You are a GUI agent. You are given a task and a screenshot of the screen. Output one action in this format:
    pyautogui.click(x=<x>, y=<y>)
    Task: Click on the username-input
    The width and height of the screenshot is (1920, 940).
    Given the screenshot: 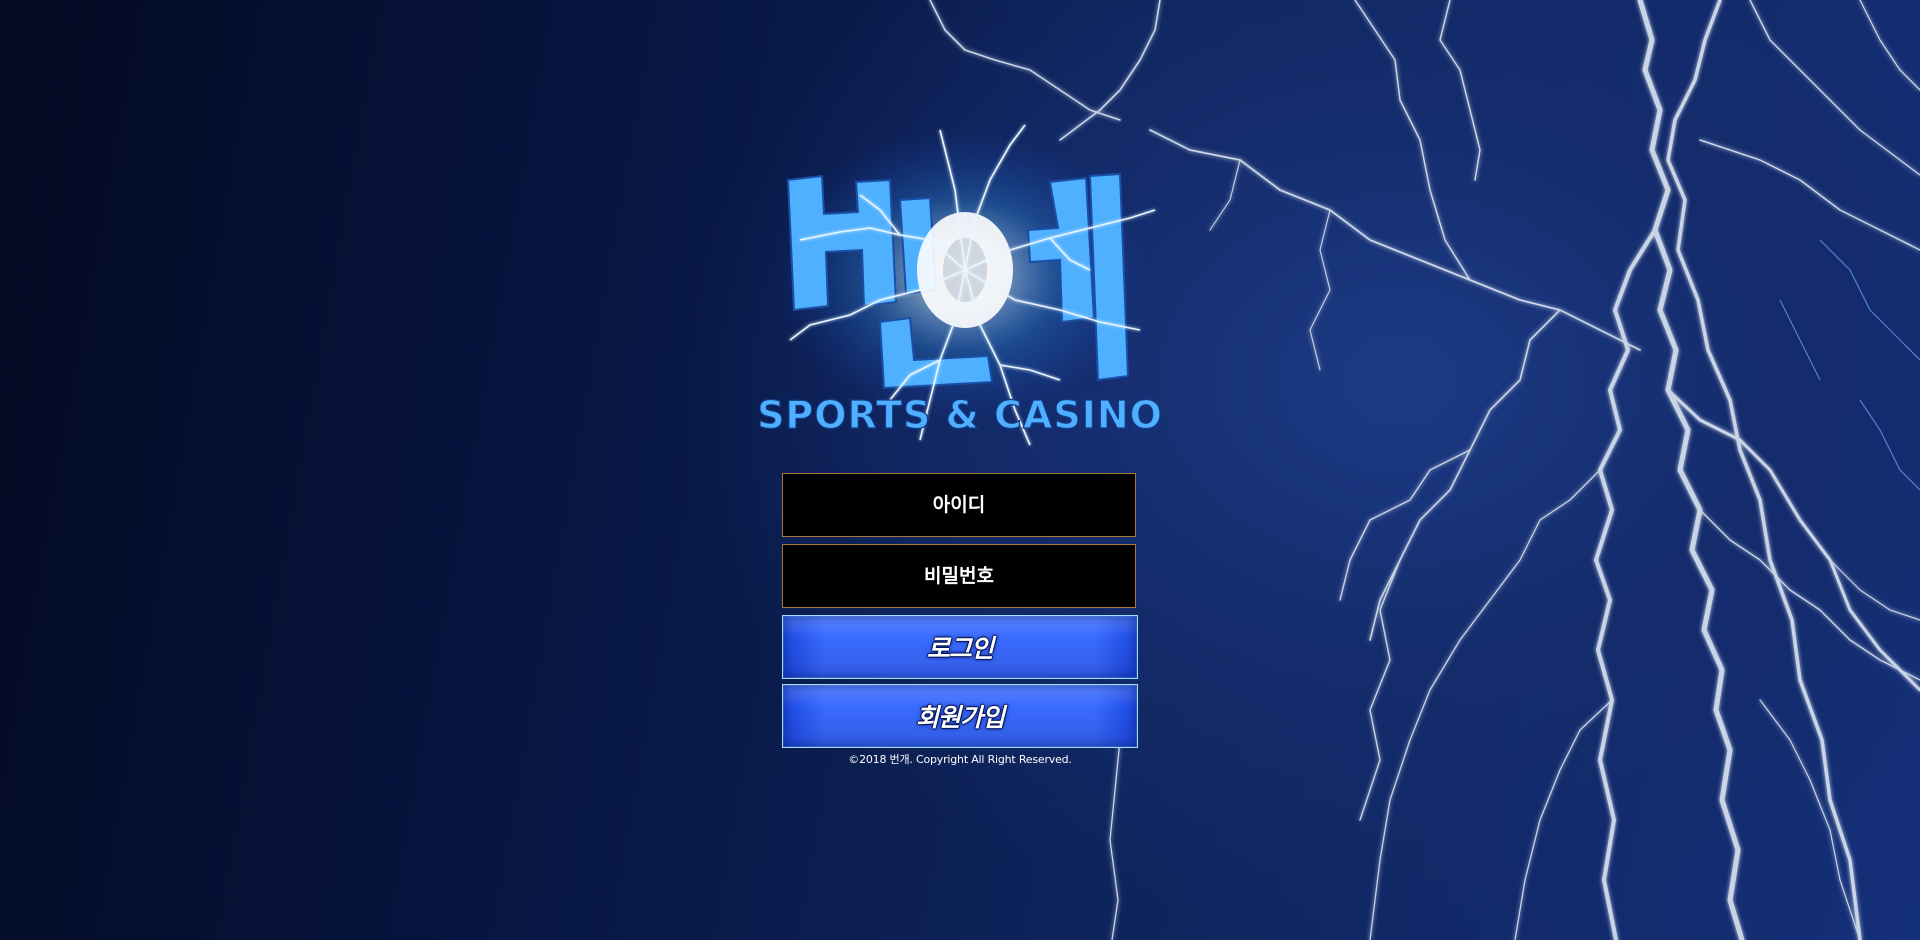 What is the action you would take?
    pyautogui.click(x=959, y=505)
    